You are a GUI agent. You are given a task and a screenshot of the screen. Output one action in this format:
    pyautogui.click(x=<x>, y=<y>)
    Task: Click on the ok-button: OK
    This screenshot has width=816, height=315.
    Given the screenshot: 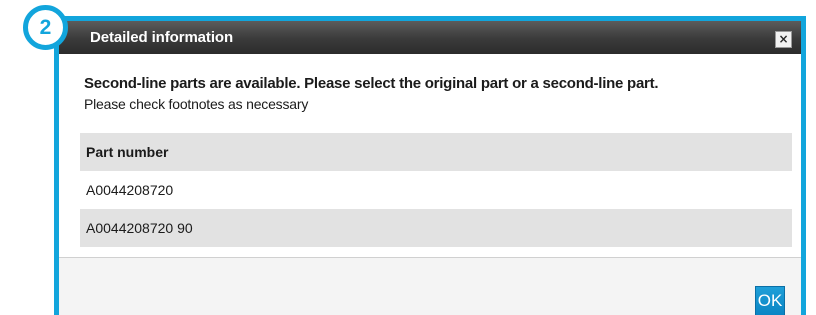 What is the action you would take?
    pyautogui.click(x=770, y=300)
    